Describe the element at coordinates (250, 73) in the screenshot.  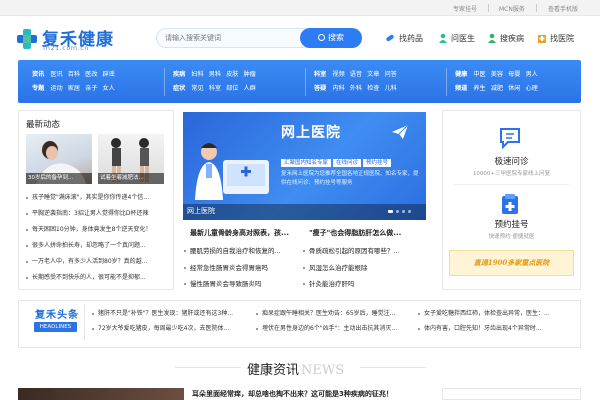
I see `nav-item: 肿瘤` at that location.